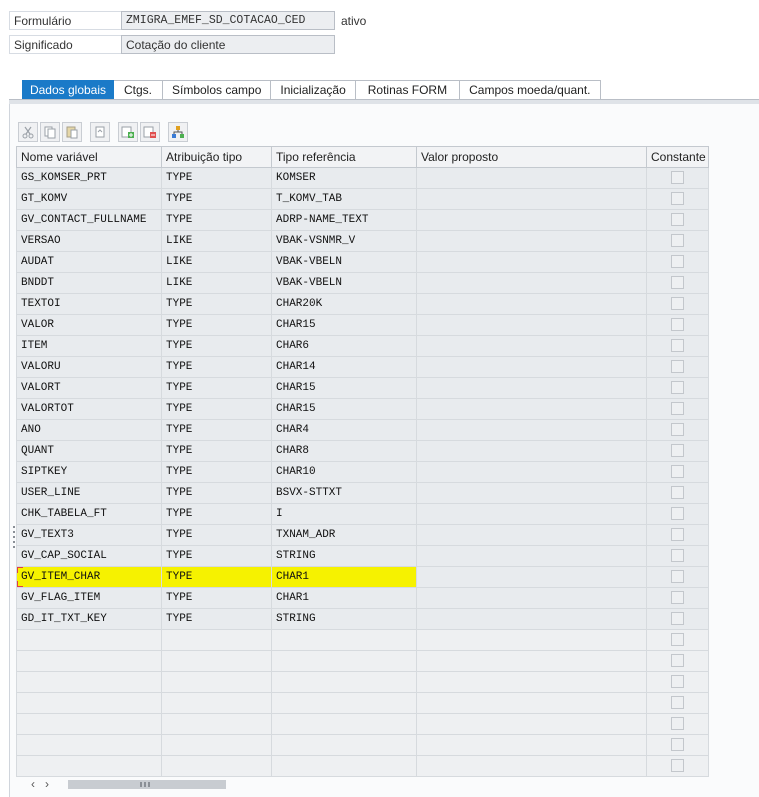 This screenshot has height=797, width=759. What do you see at coordinates (344, 367) in the screenshot?
I see `cell-tipo-referencia: CHAR14` at bounding box center [344, 367].